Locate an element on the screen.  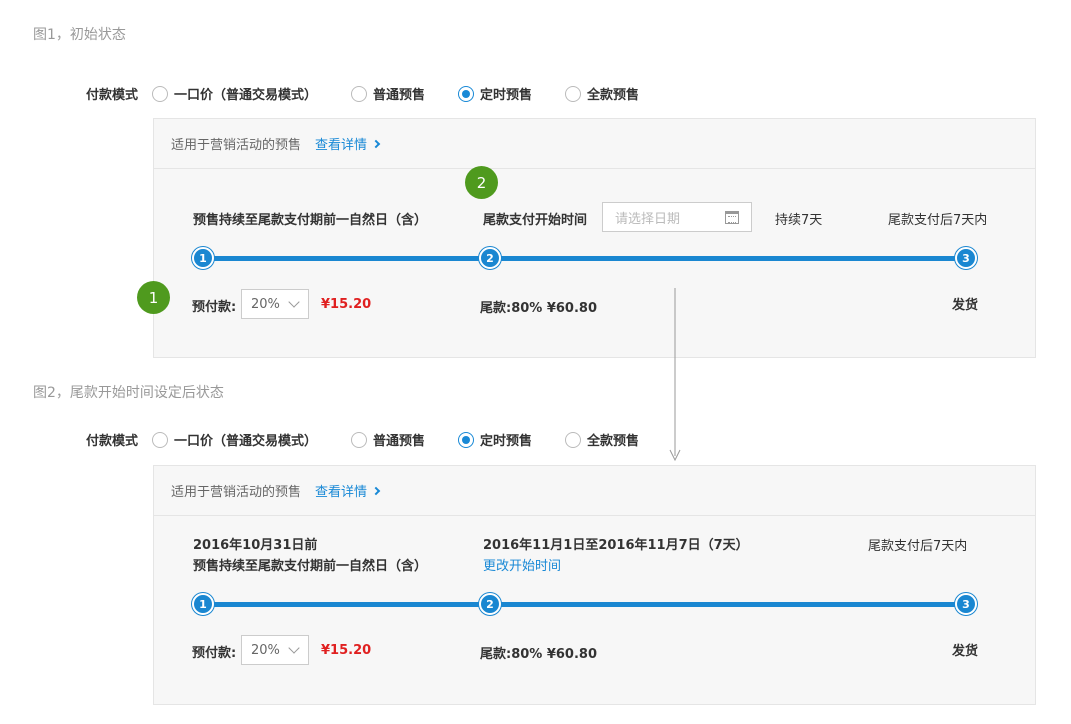
figure2-caption: 图2，尾款开始时间设定后状态 is located at coordinates (128, 393).